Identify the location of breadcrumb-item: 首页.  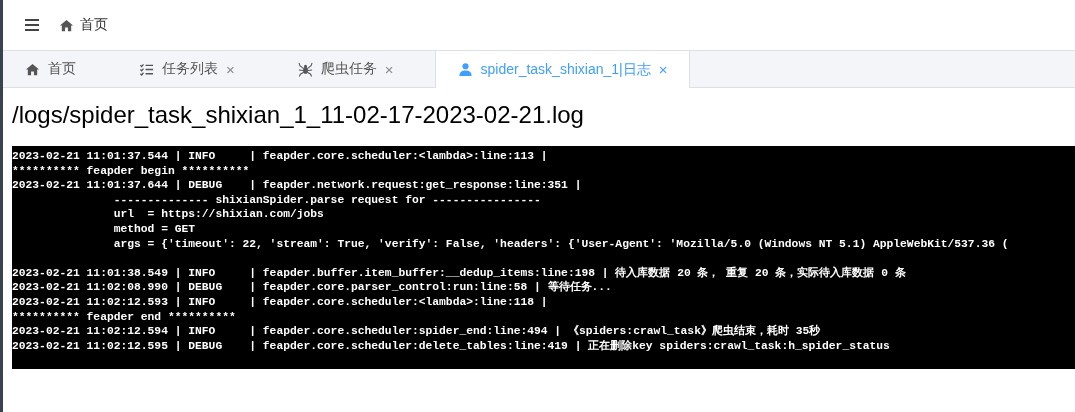
(94, 25).